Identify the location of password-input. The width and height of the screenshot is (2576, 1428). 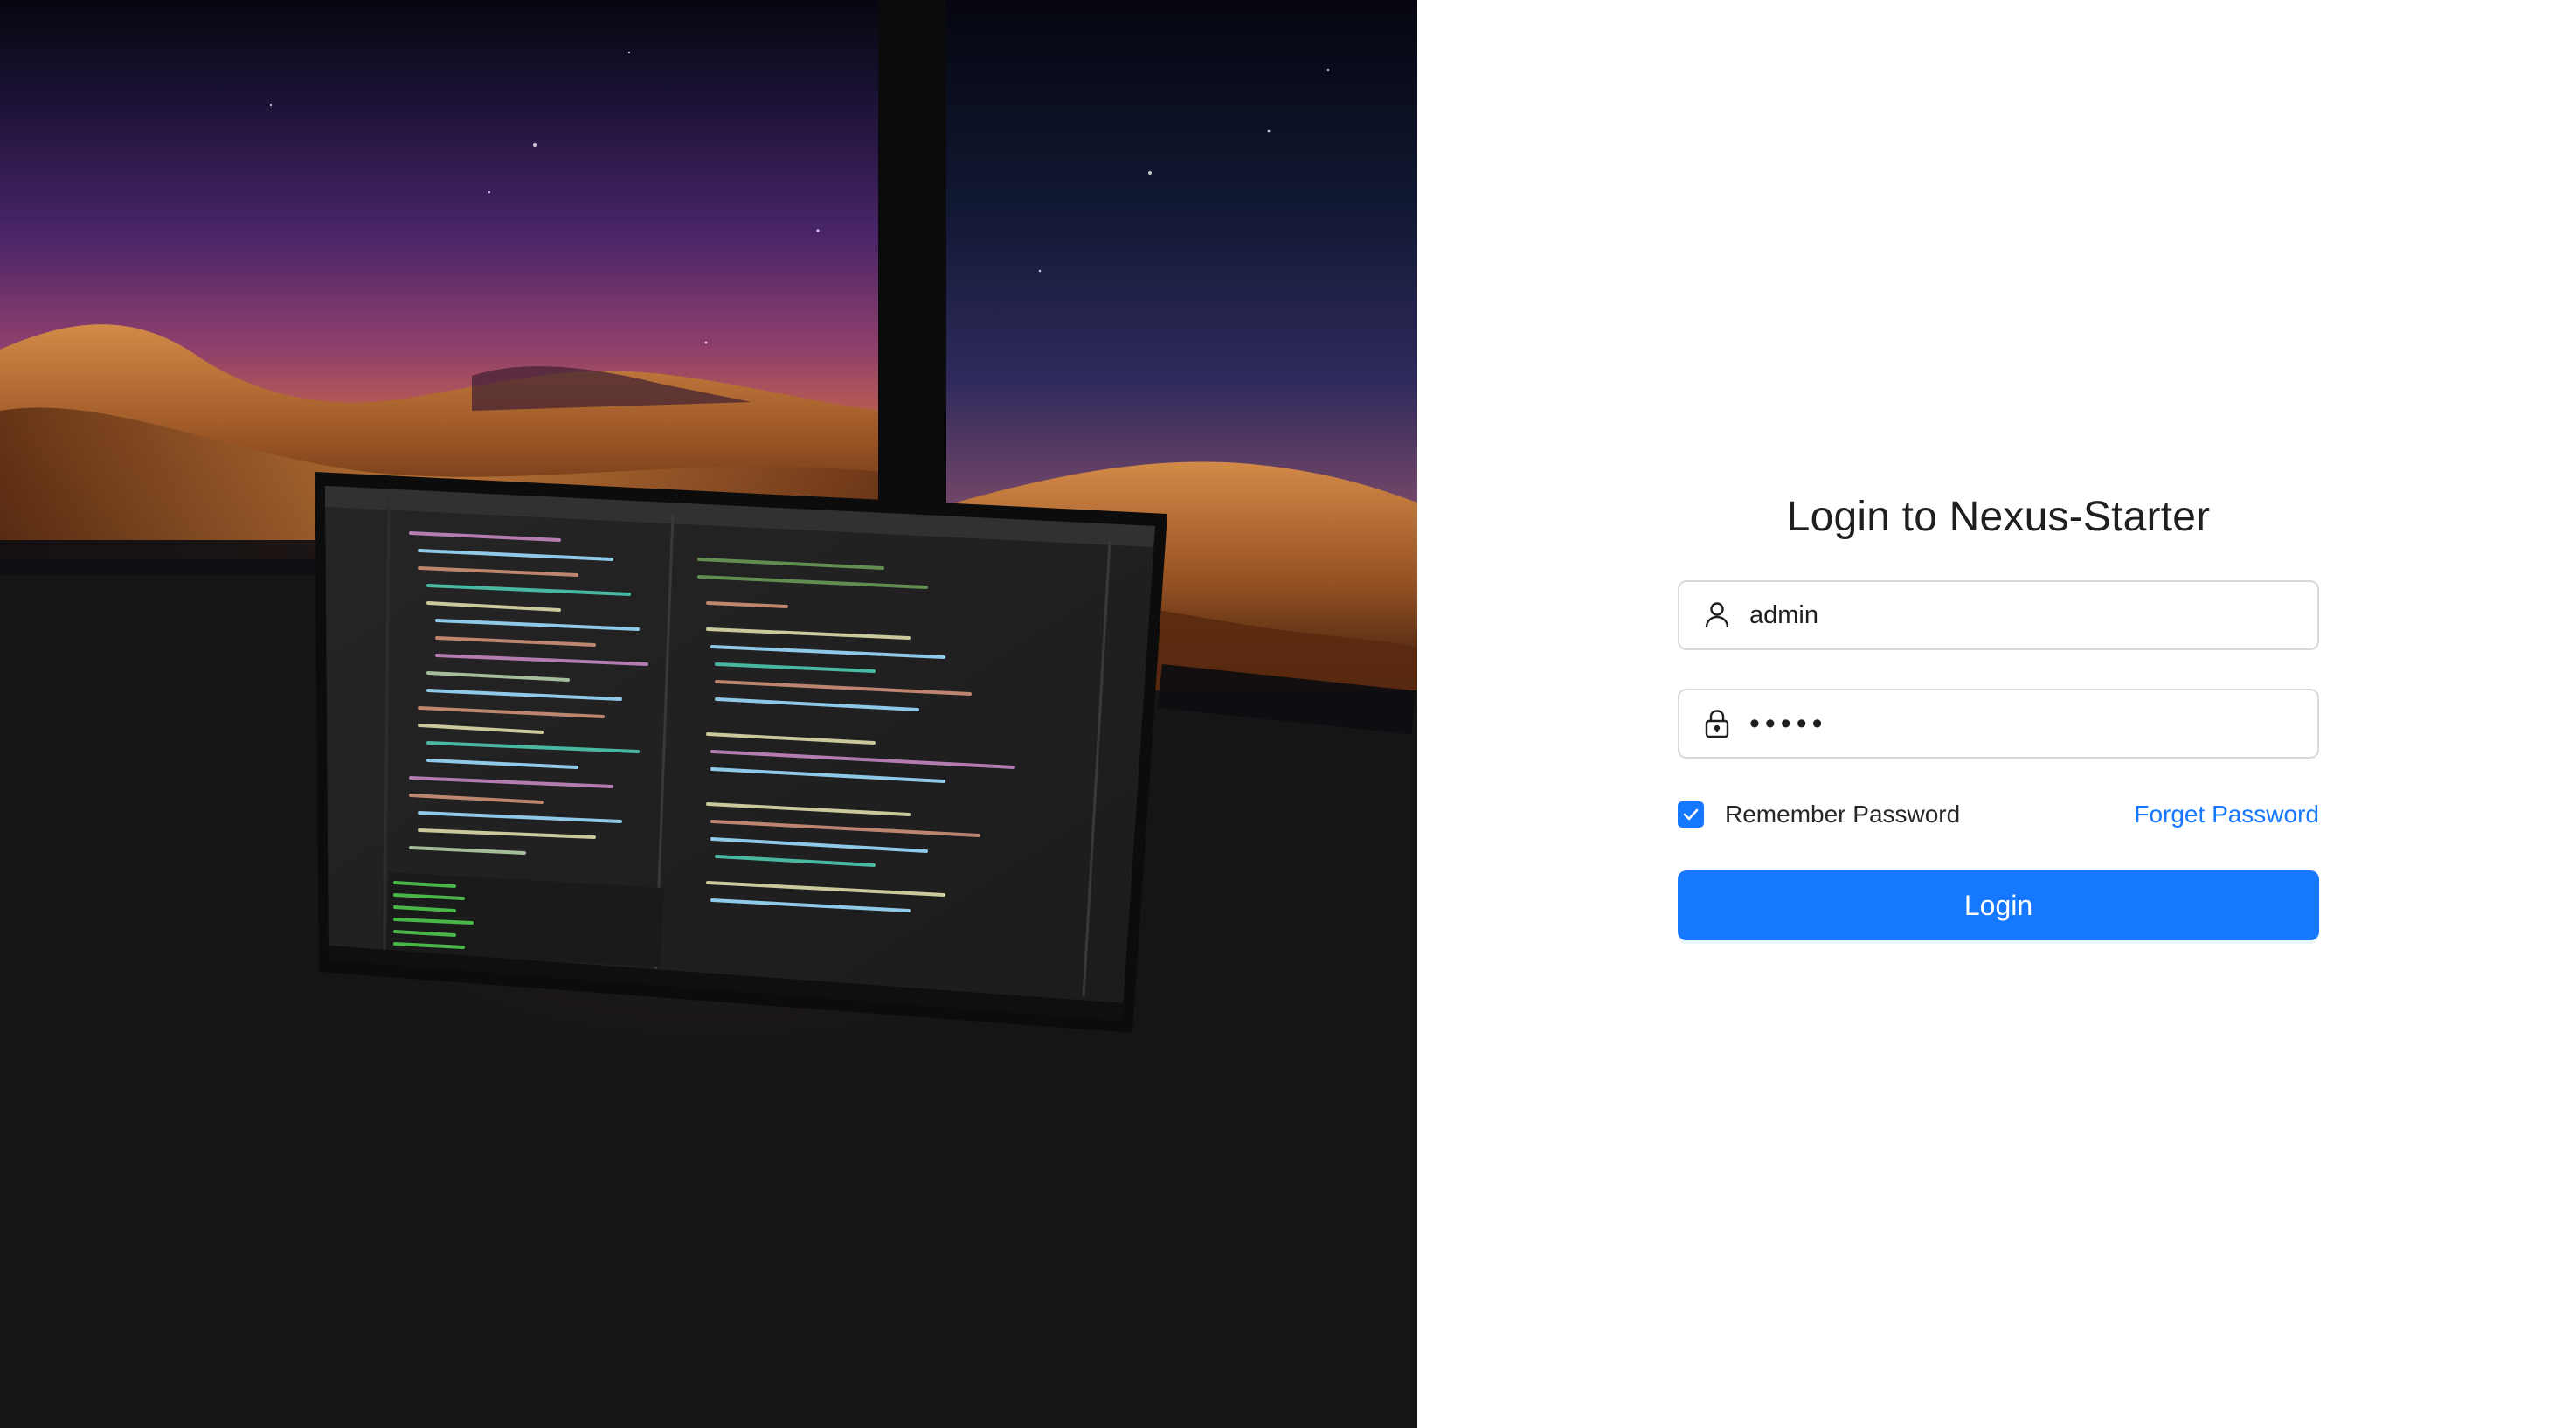
(2011, 723).